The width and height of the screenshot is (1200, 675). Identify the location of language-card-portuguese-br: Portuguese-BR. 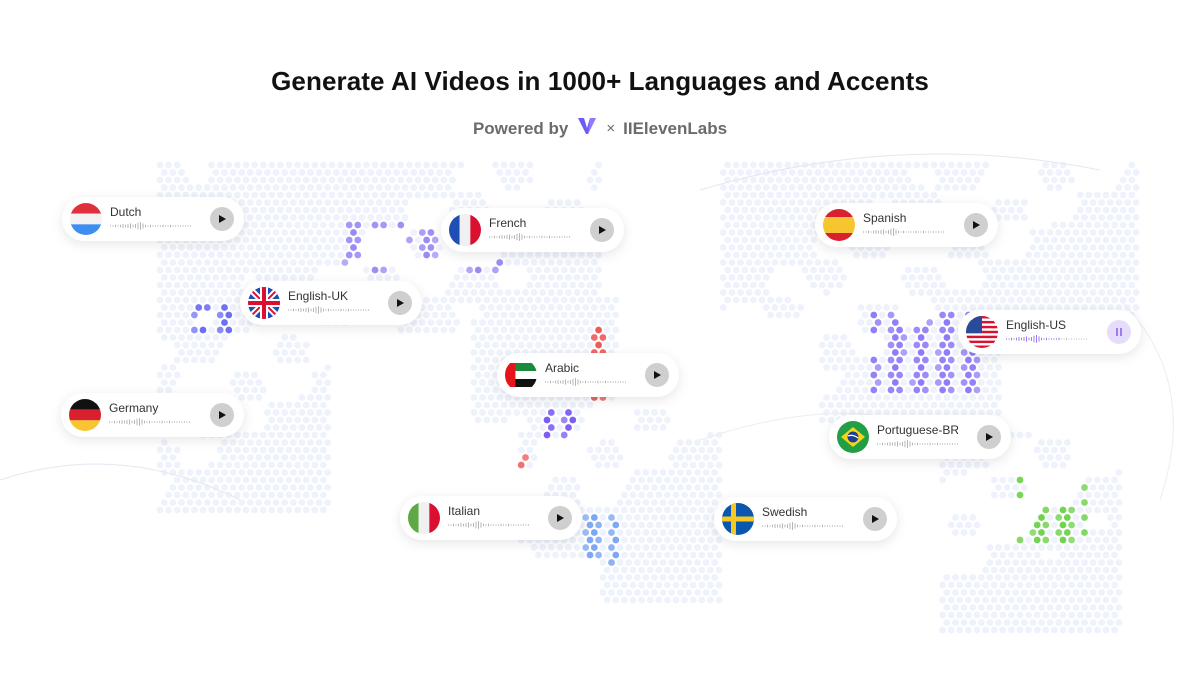
(920, 437).